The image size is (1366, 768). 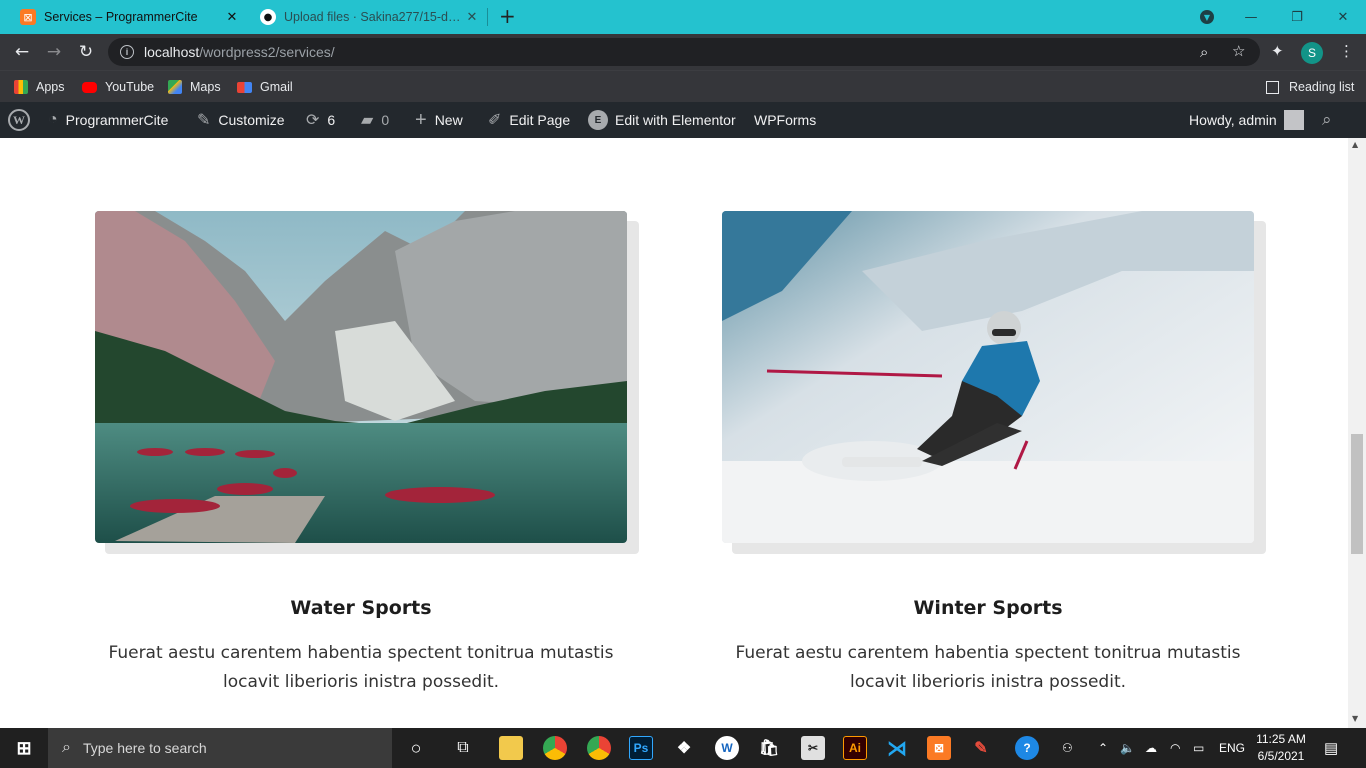 What do you see at coordinates (641, 748) in the screenshot?
I see `photoshop-icon: Ps` at bounding box center [641, 748].